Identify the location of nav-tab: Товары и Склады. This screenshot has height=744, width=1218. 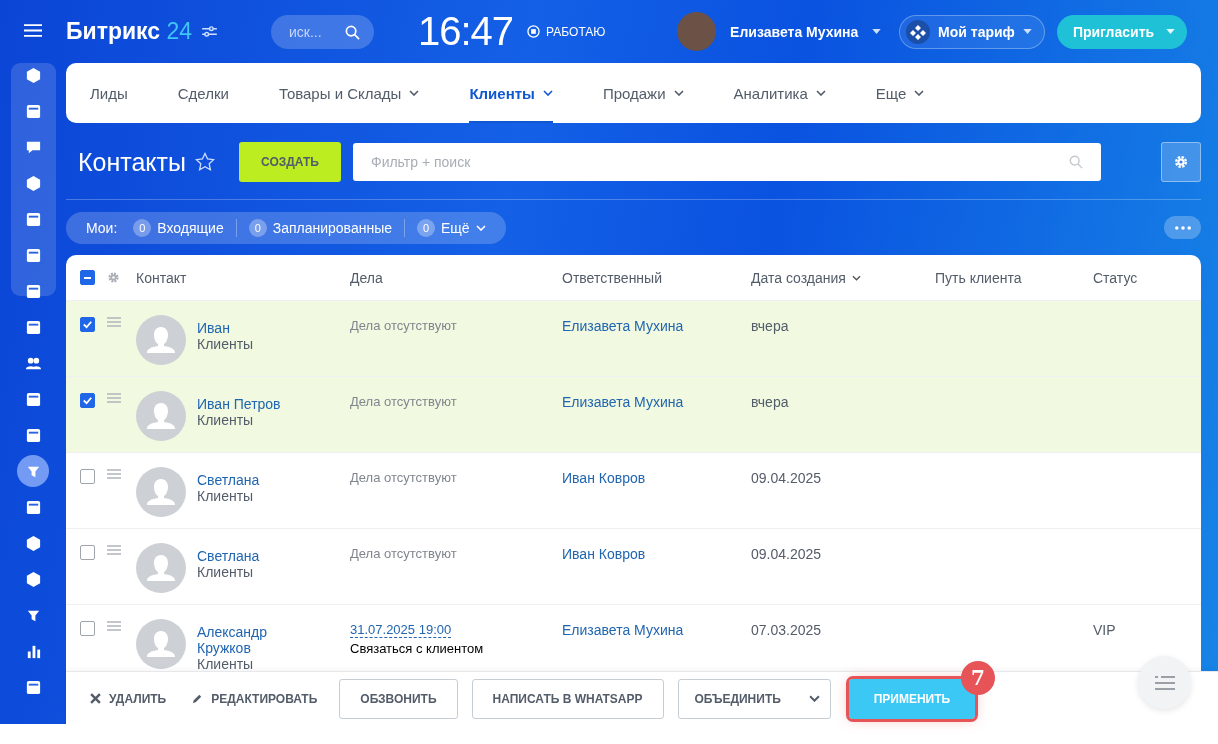
(349, 93).